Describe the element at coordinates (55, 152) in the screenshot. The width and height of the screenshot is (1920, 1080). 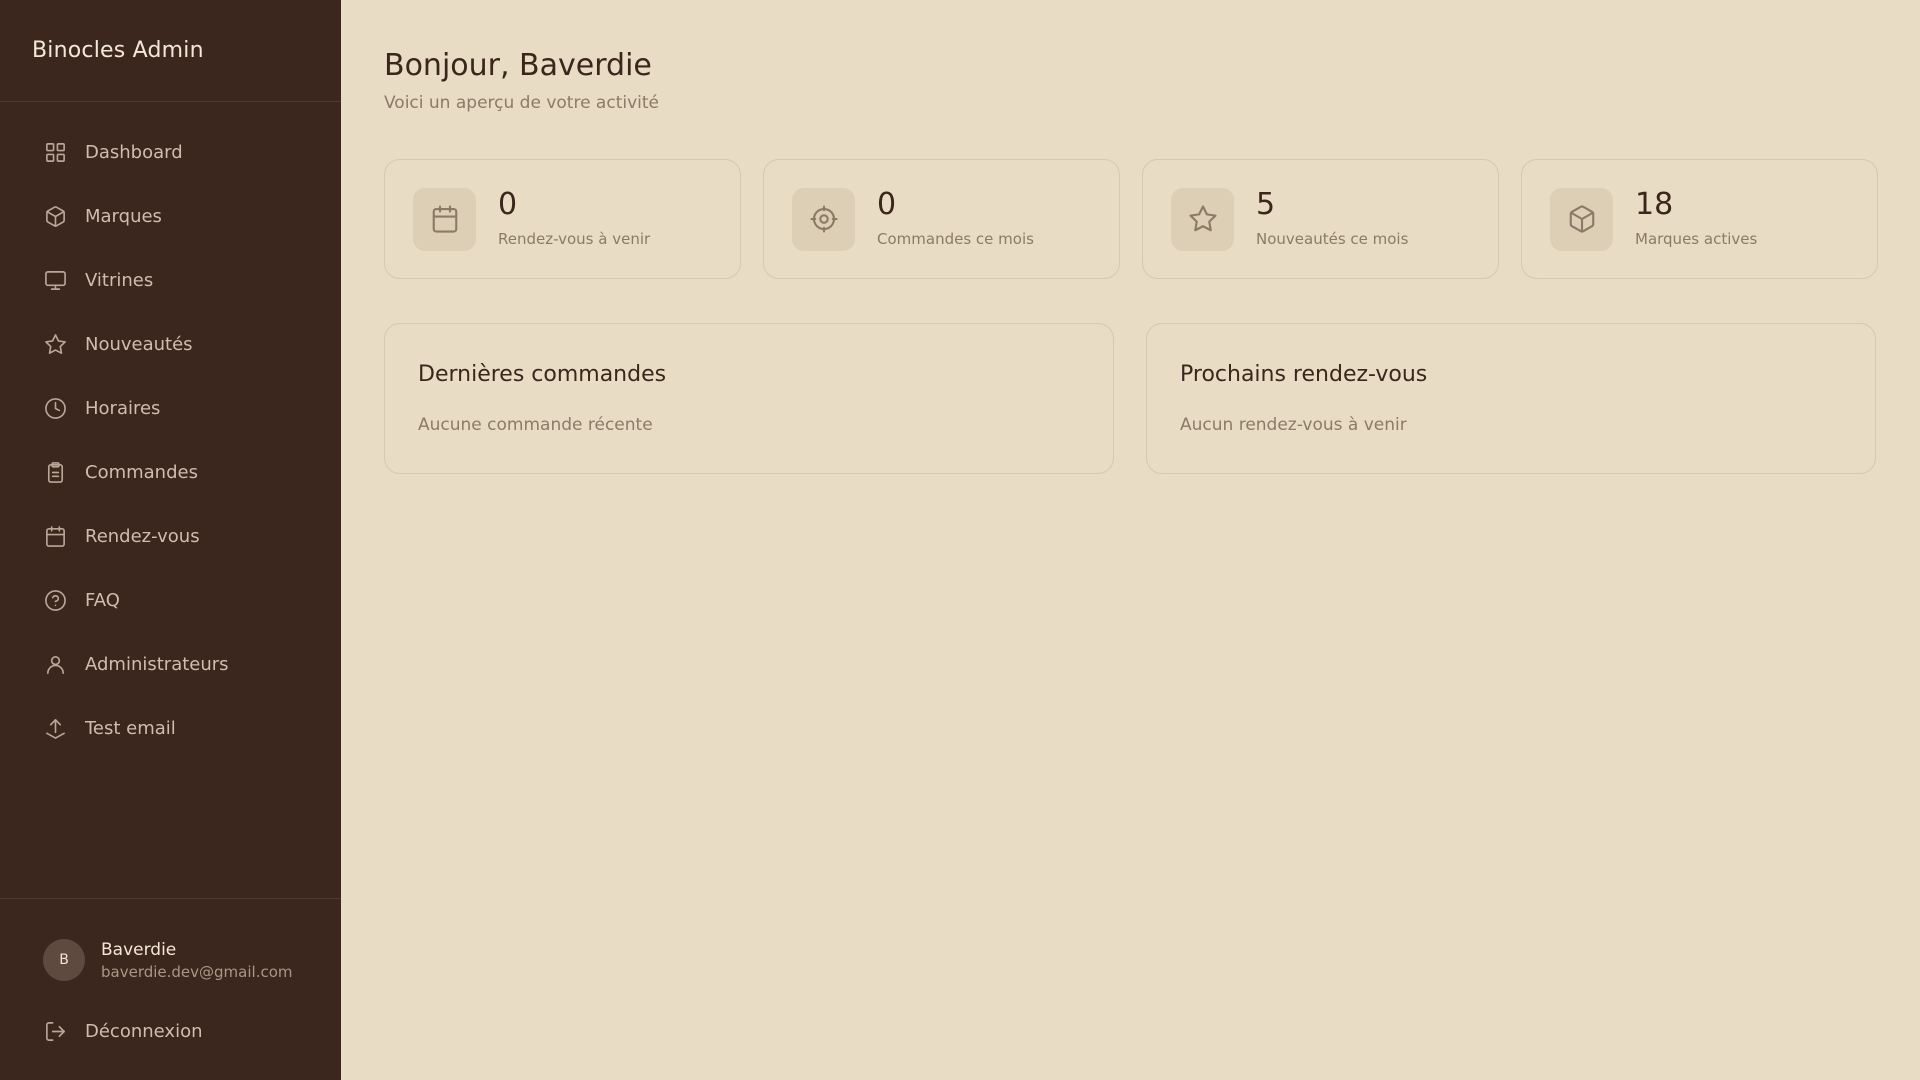
I see `grid-icon` at that location.